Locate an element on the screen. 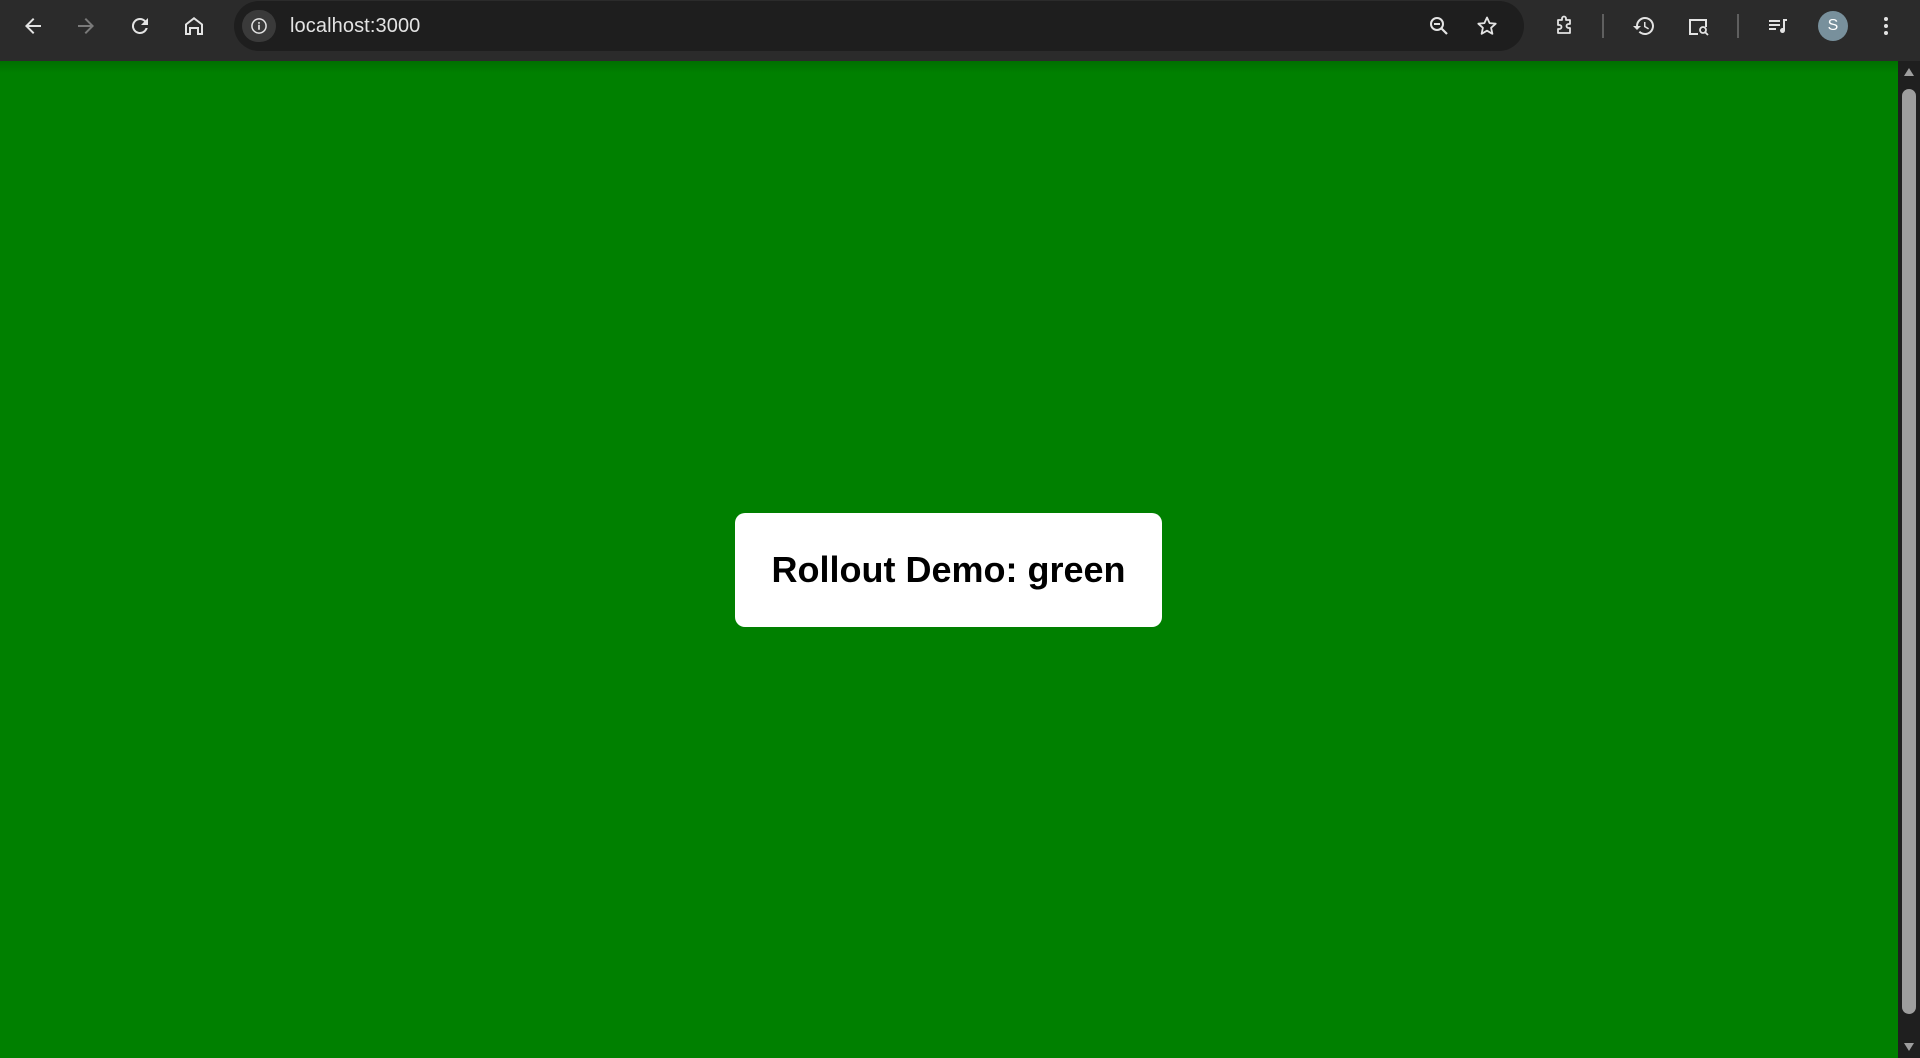 The height and width of the screenshot is (1058, 1920). address-bar: localhost:3000 is located at coordinates (879, 26).